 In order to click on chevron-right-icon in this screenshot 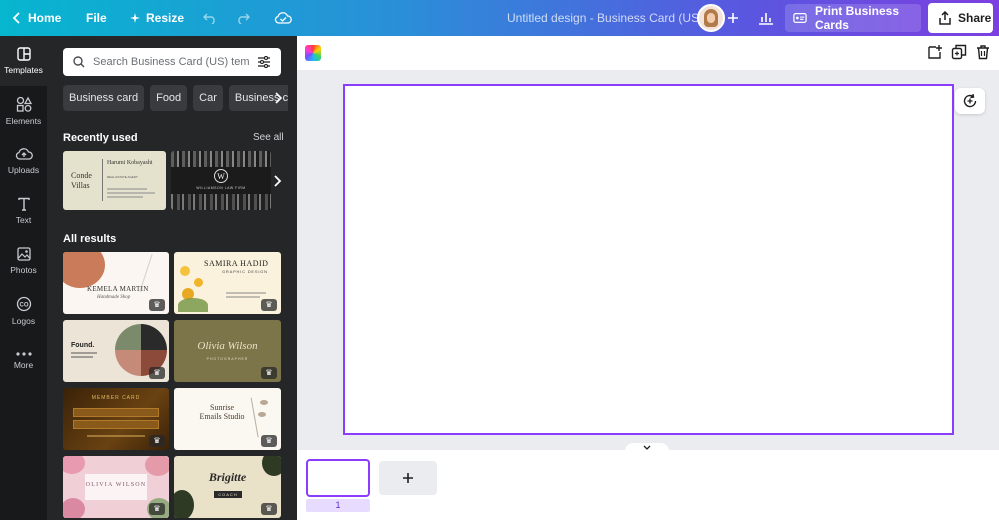, I will do `click(278, 98)`.